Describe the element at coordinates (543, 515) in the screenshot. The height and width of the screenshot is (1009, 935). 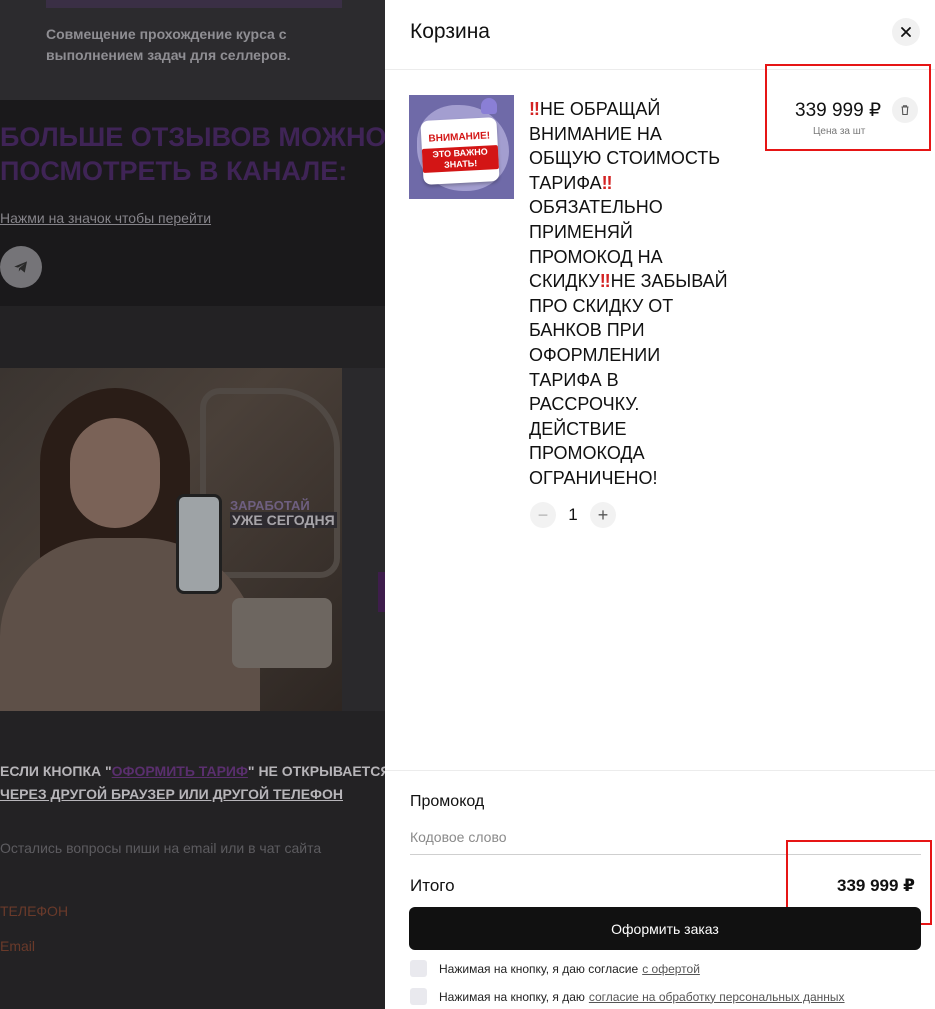
I see `decrease-button: −` at that location.